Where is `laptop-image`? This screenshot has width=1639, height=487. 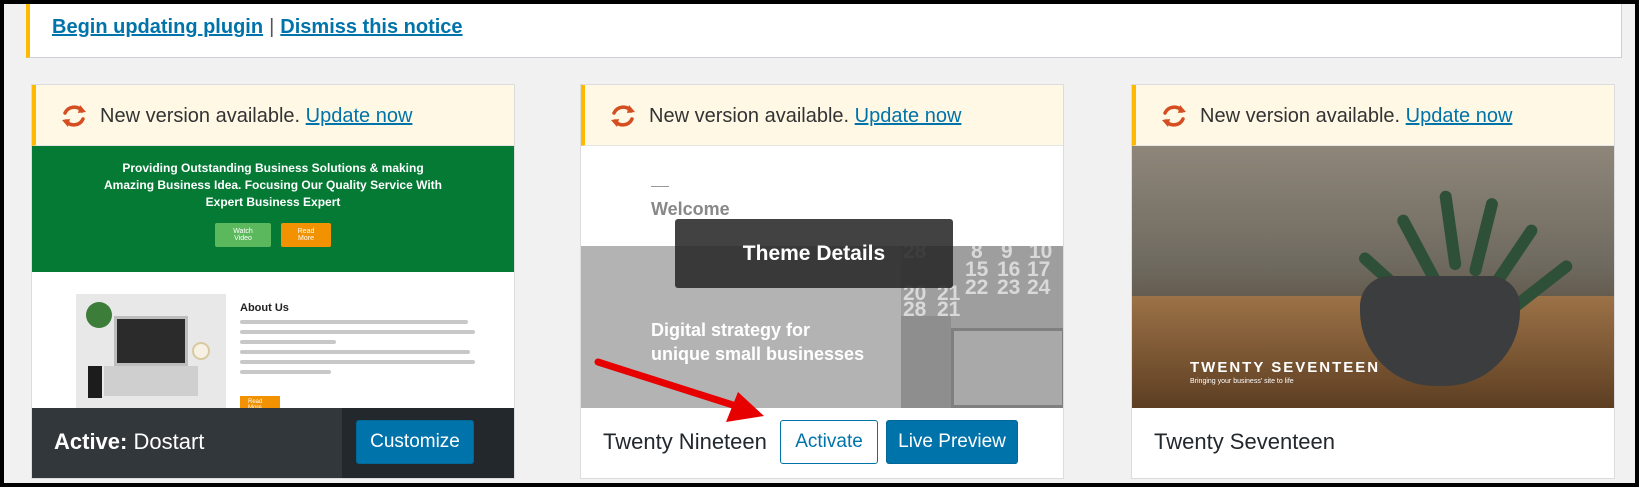 laptop-image is located at coordinates (151, 351).